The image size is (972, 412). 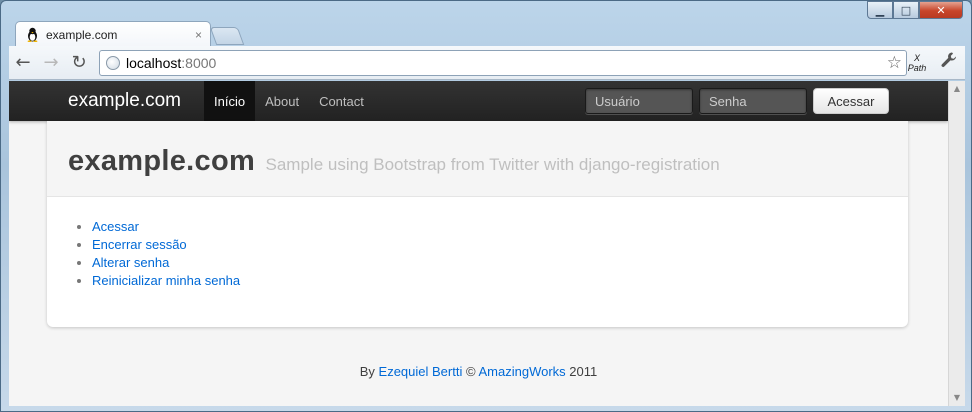 I want to click on wrench-icon, so click(x=948, y=59).